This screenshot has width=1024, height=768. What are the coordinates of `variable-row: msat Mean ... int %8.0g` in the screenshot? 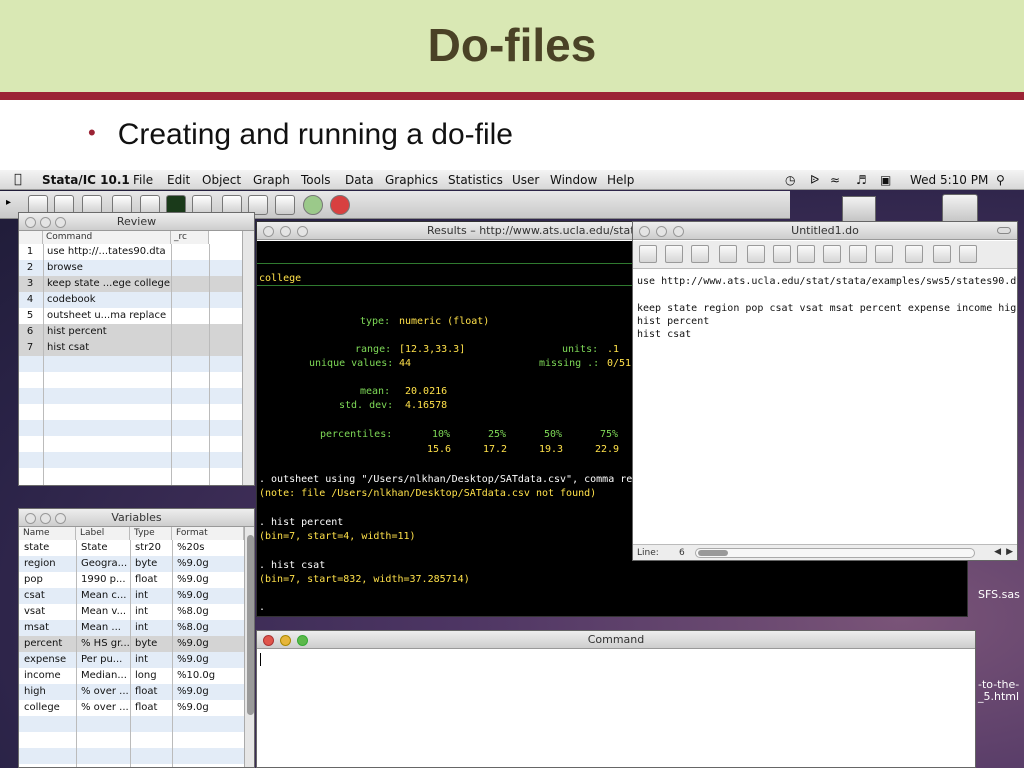 It's located at (131, 628).